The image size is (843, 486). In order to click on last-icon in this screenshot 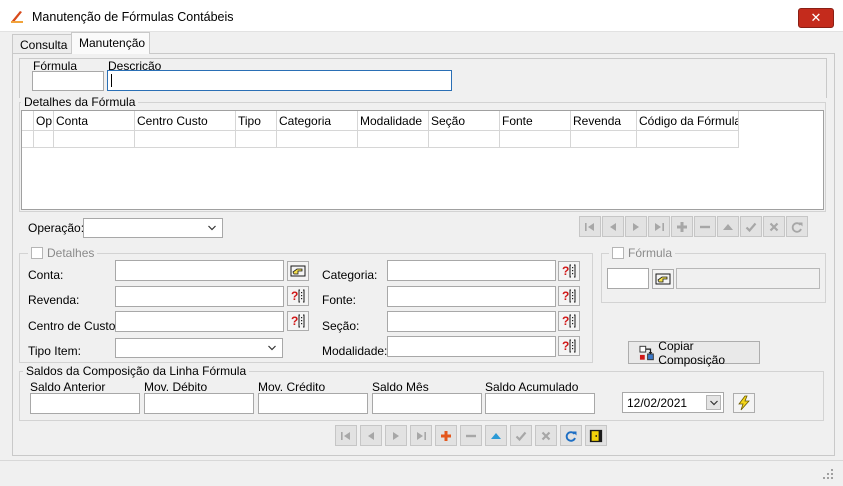, I will do `click(659, 227)`.